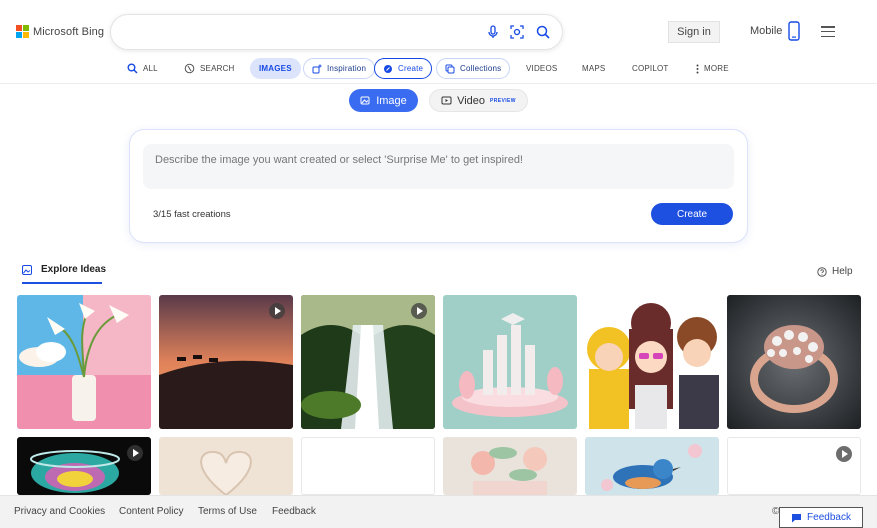 This screenshot has width=877, height=528. I want to click on bluebird-image, so click(652, 466).